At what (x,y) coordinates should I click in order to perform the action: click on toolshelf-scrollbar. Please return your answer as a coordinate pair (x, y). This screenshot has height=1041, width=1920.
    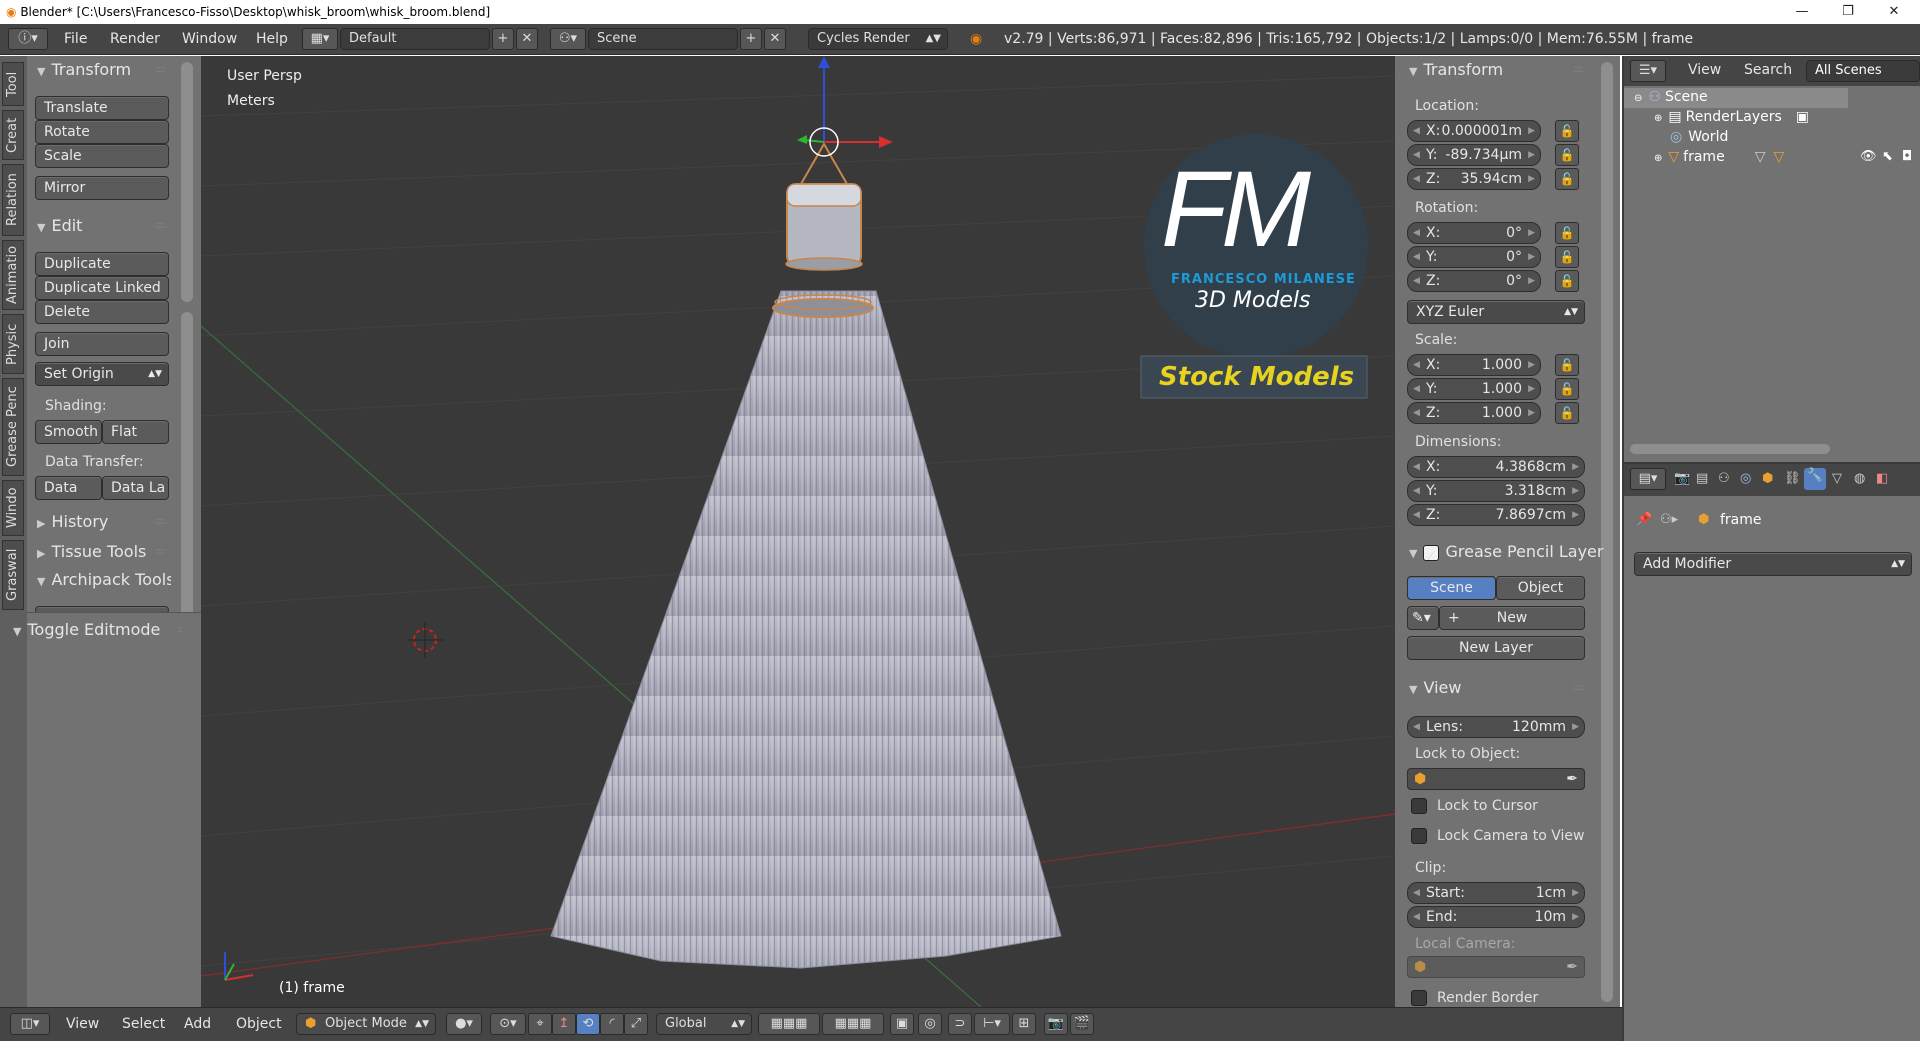
    Looking at the image, I should click on (187, 182).